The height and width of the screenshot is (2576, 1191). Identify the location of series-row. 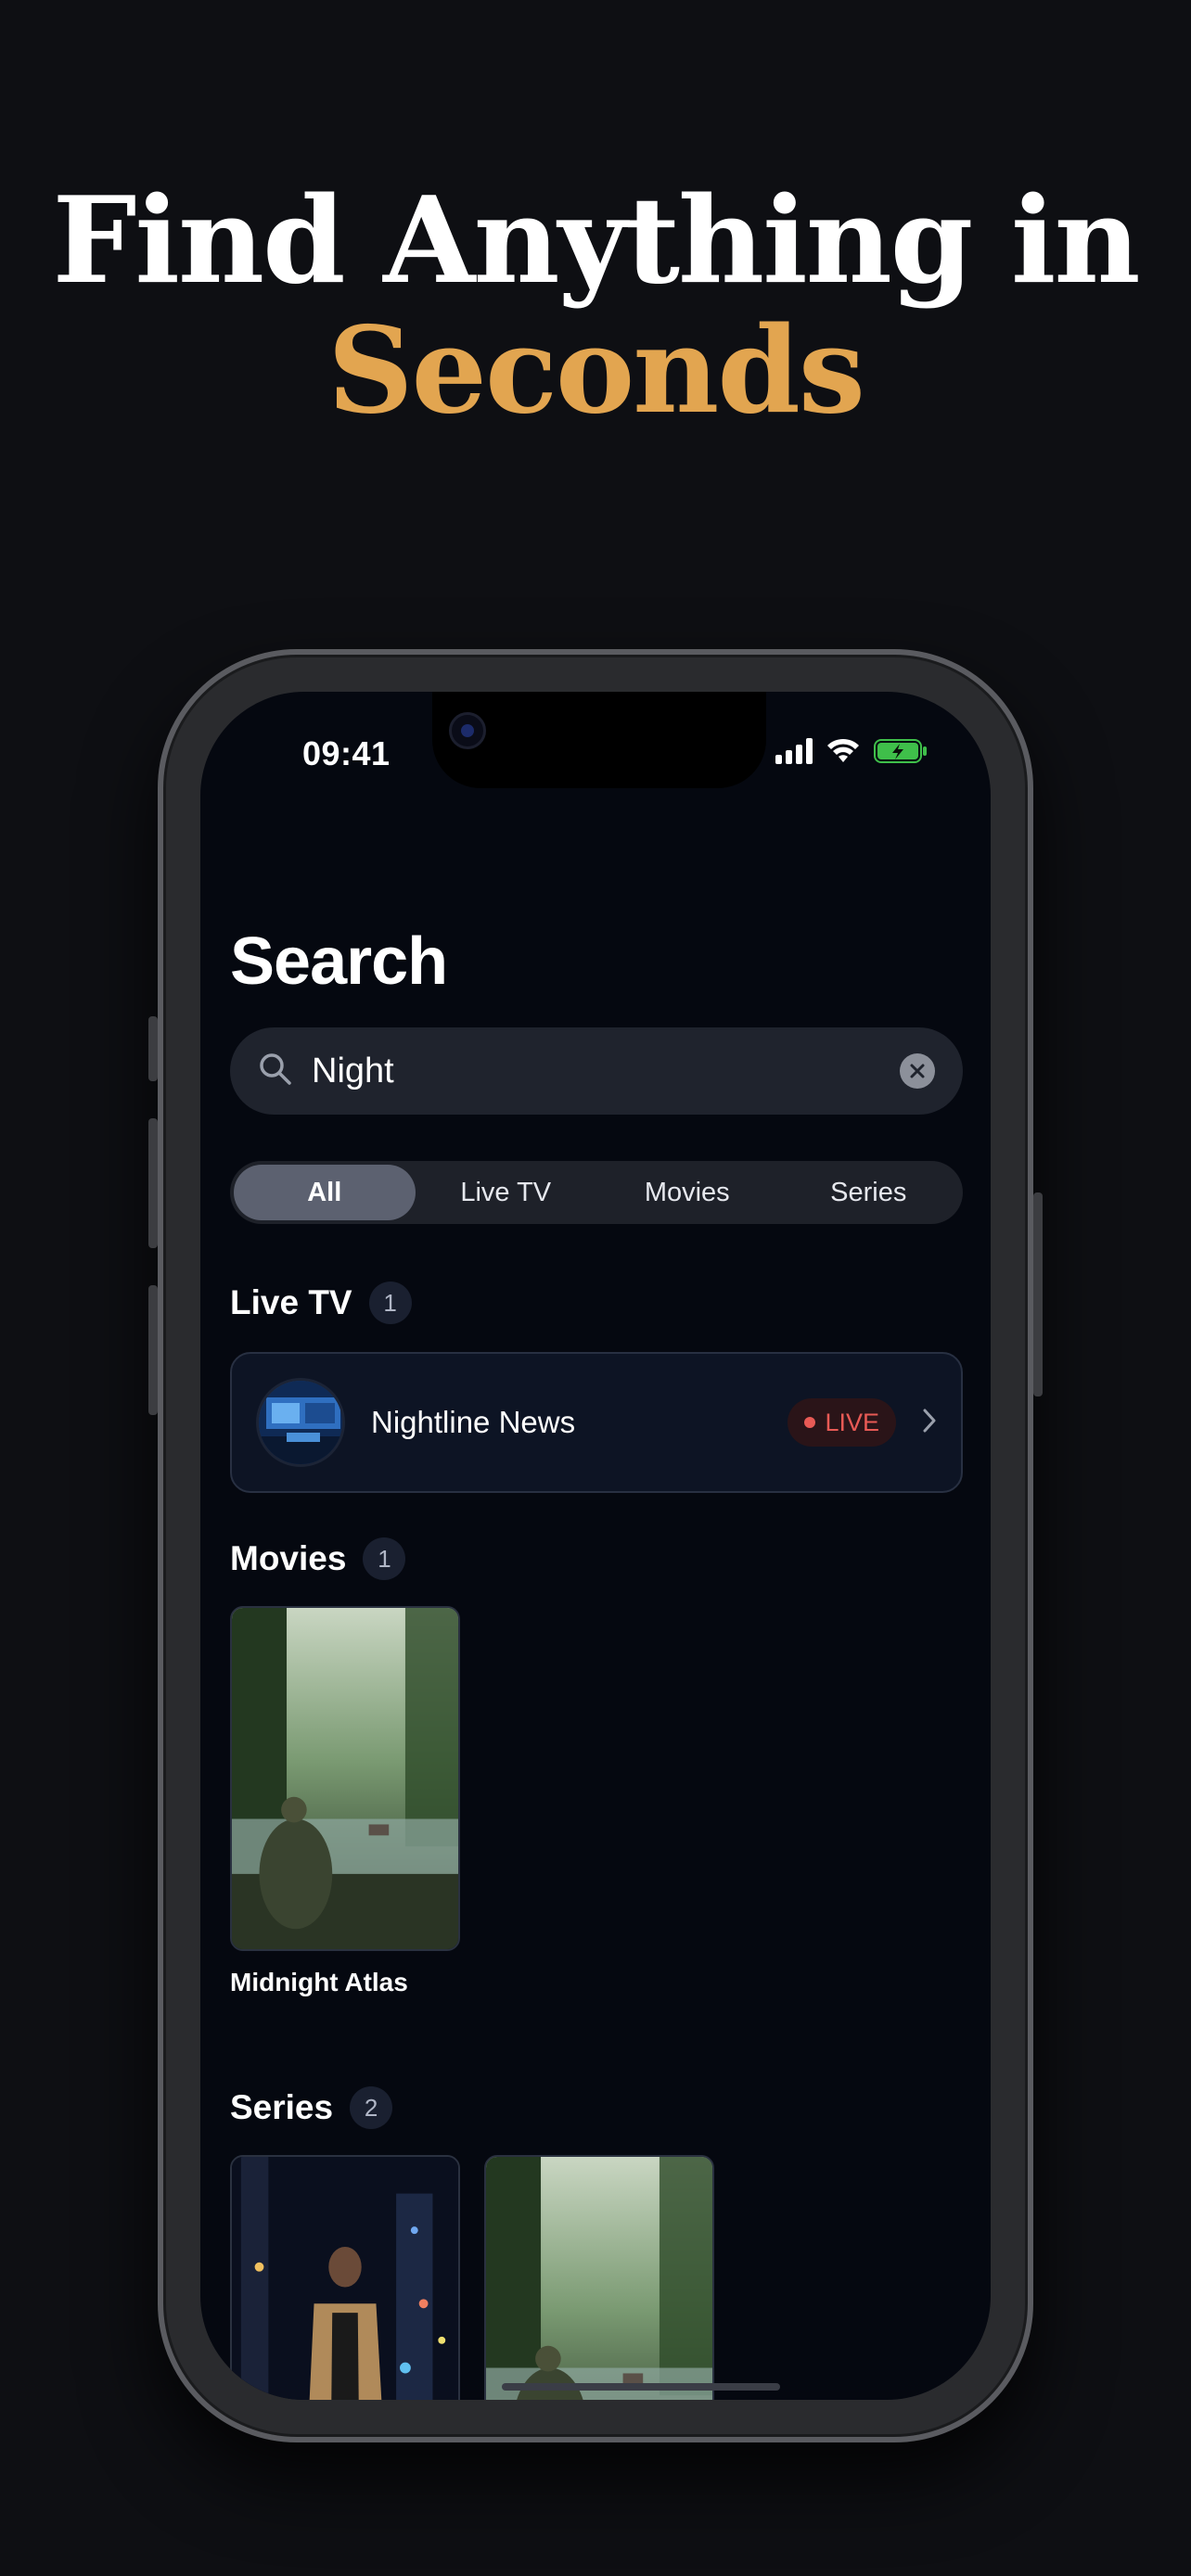
(597, 2277).